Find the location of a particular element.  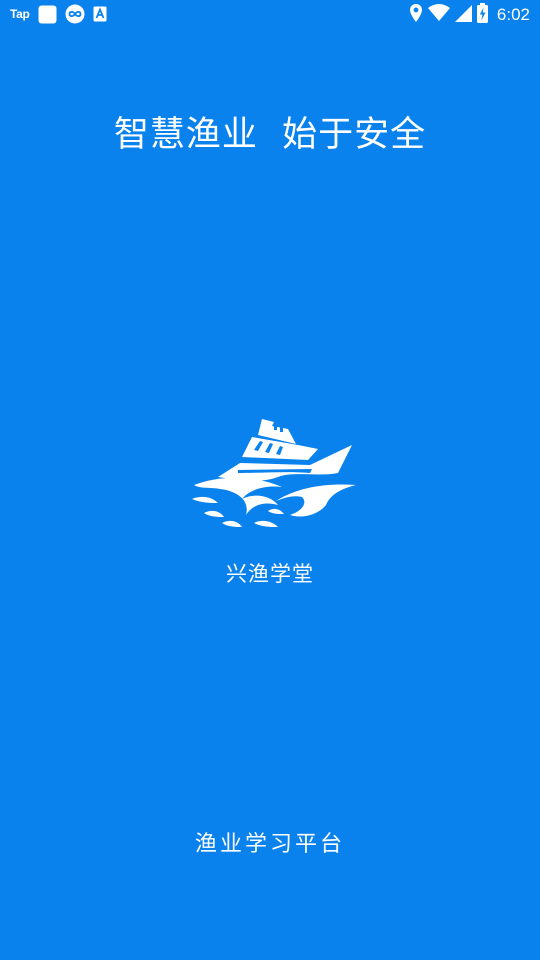

system-status-area: 6:02 is located at coordinates (469, 15).